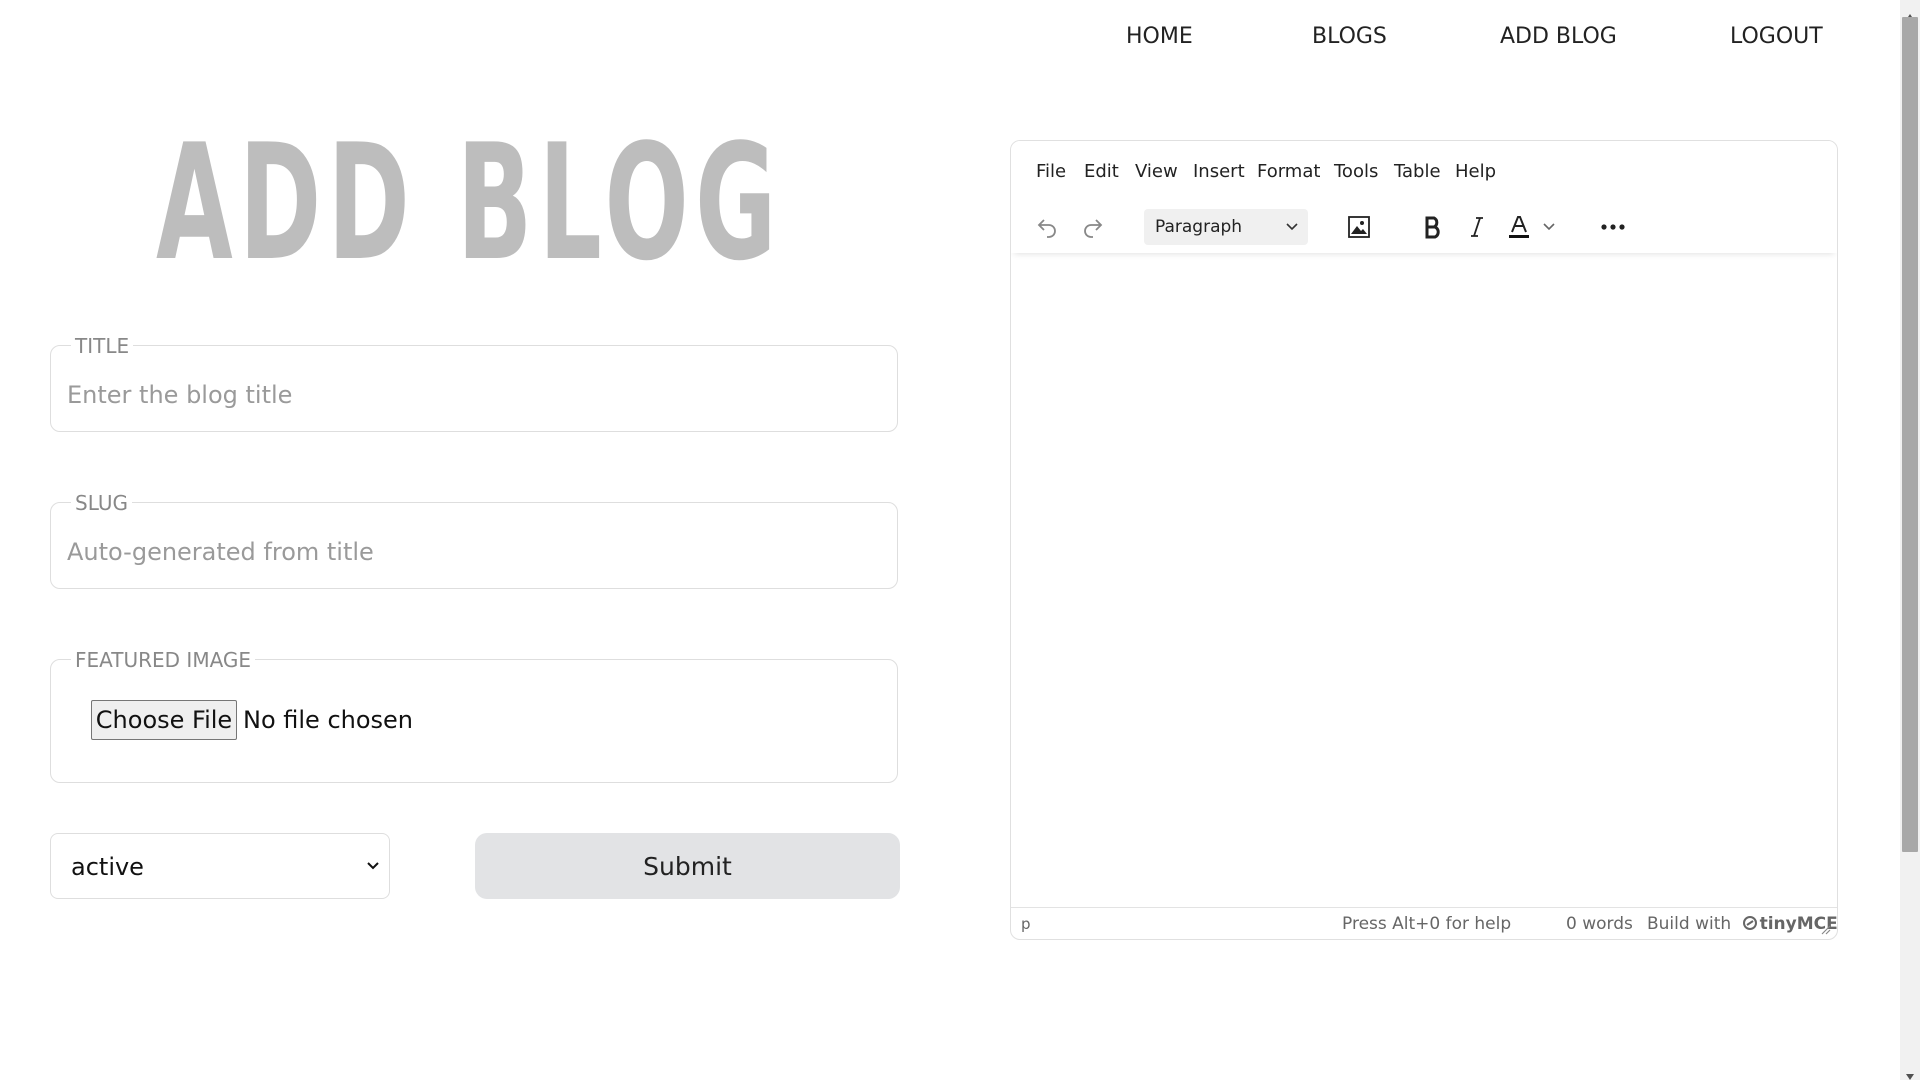  Describe the element at coordinates (1047, 227) in the screenshot. I see `undo-icon` at that location.